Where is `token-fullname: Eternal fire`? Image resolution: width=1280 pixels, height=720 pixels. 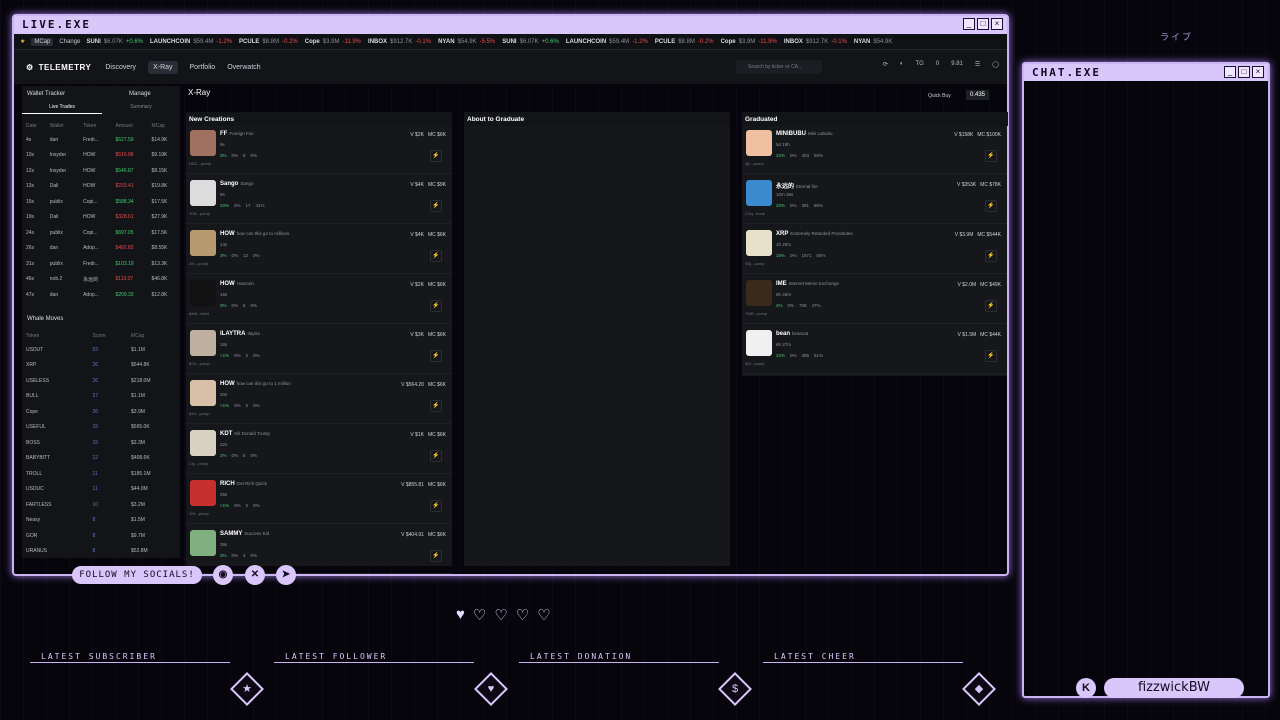 token-fullname: Eternal fire is located at coordinates (807, 186).